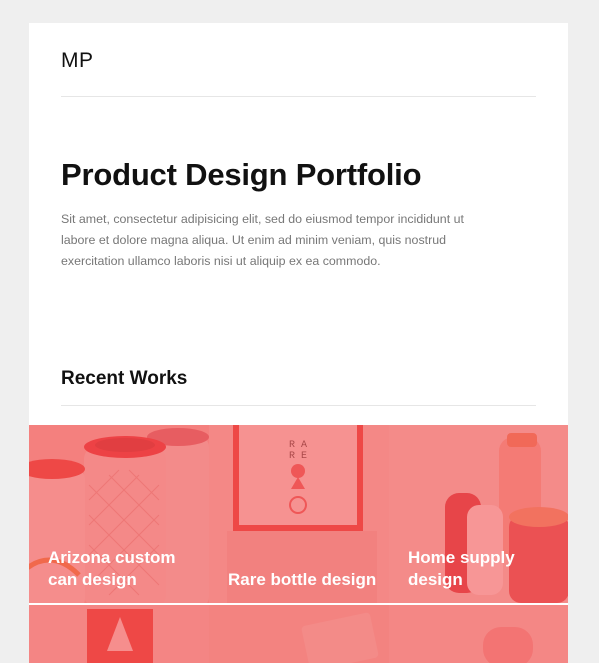  What do you see at coordinates (461, 568) in the screenshot?
I see `work-title: Home supply design` at bounding box center [461, 568].